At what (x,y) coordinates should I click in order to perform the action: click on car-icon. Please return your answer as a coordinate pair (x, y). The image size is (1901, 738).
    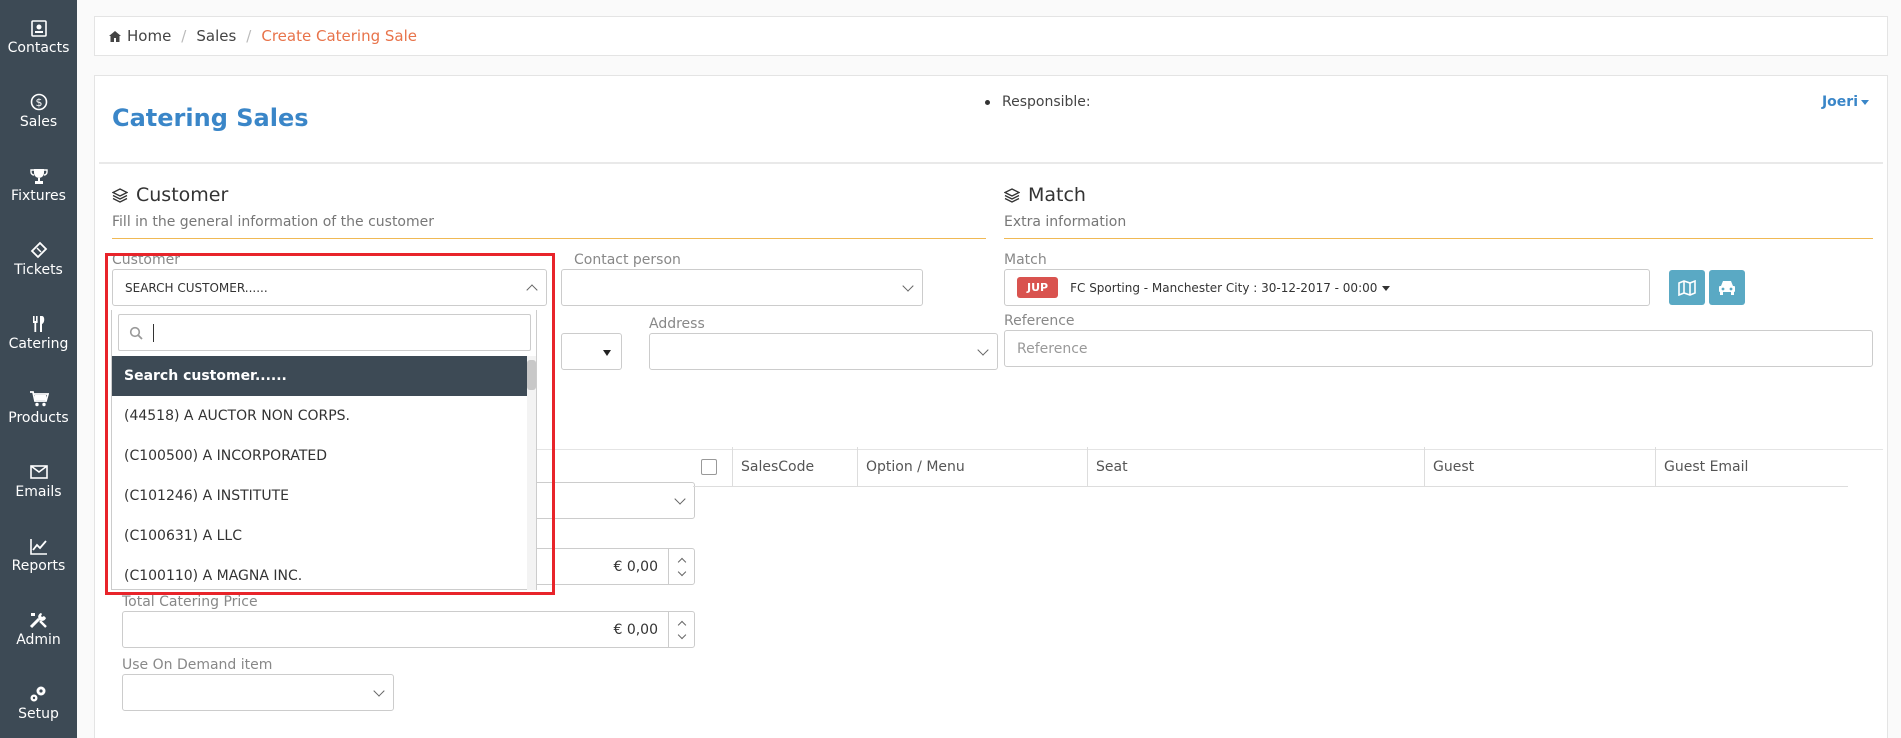
    Looking at the image, I should click on (1727, 288).